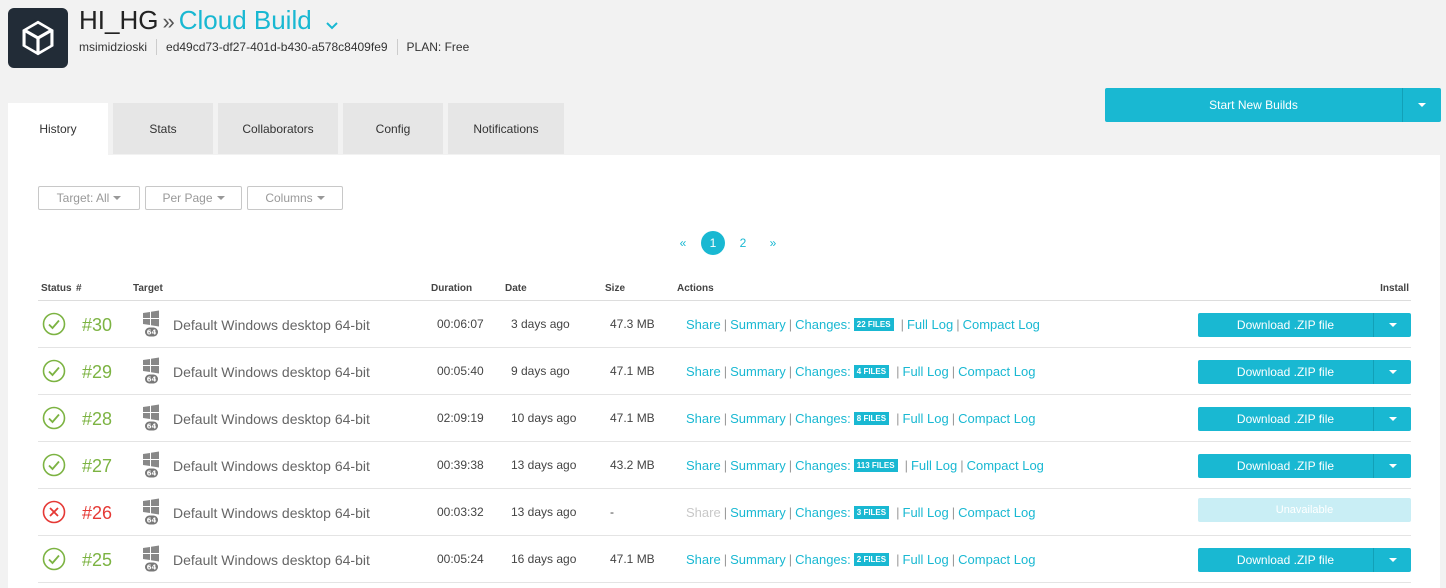  I want to click on build-number-link: #29, so click(97, 372).